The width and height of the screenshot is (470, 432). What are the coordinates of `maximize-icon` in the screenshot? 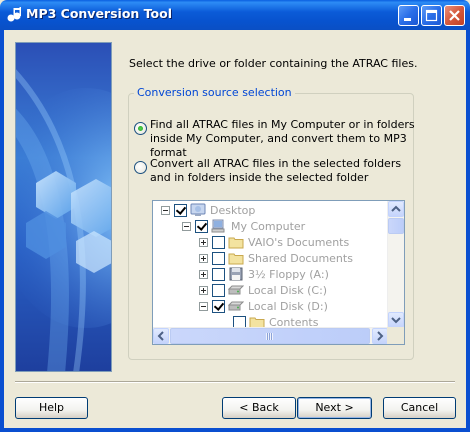 It's located at (431, 15).